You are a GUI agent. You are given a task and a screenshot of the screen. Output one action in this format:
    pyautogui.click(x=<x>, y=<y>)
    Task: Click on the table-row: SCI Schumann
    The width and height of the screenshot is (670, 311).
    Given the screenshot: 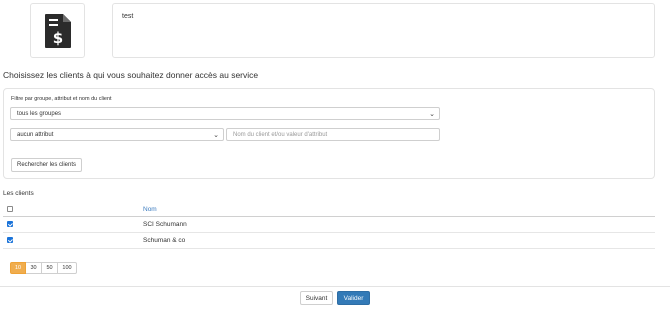 What is the action you would take?
    pyautogui.click(x=329, y=225)
    